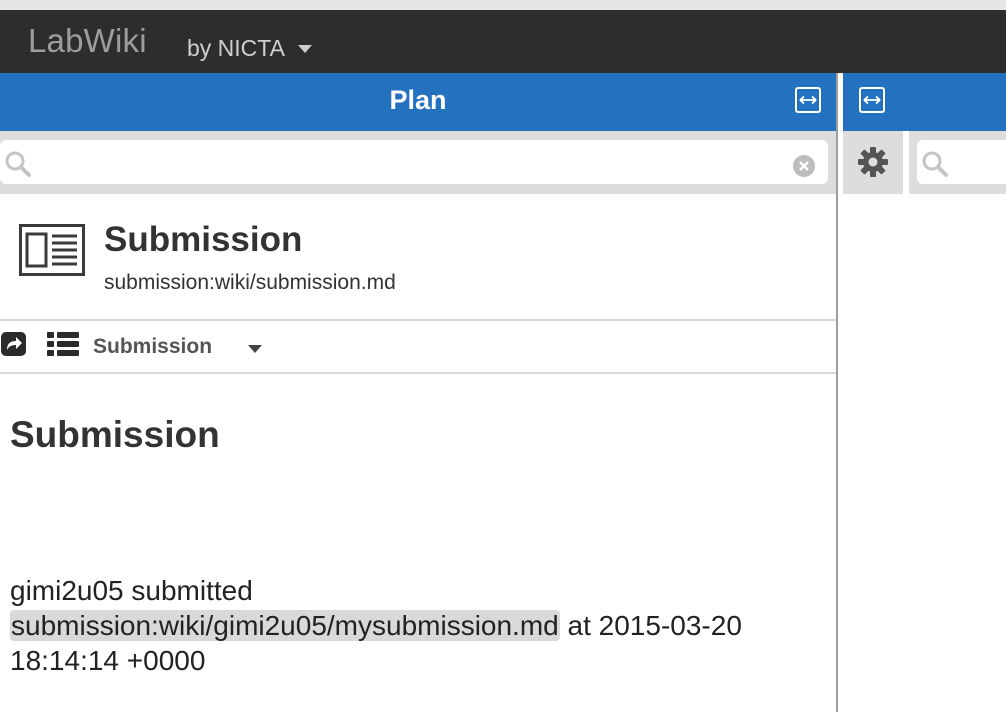 This screenshot has height=712, width=1006. What do you see at coordinates (503, 41) in the screenshot?
I see `navbar: LabWiki by NICTA` at bounding box center [503, 41].